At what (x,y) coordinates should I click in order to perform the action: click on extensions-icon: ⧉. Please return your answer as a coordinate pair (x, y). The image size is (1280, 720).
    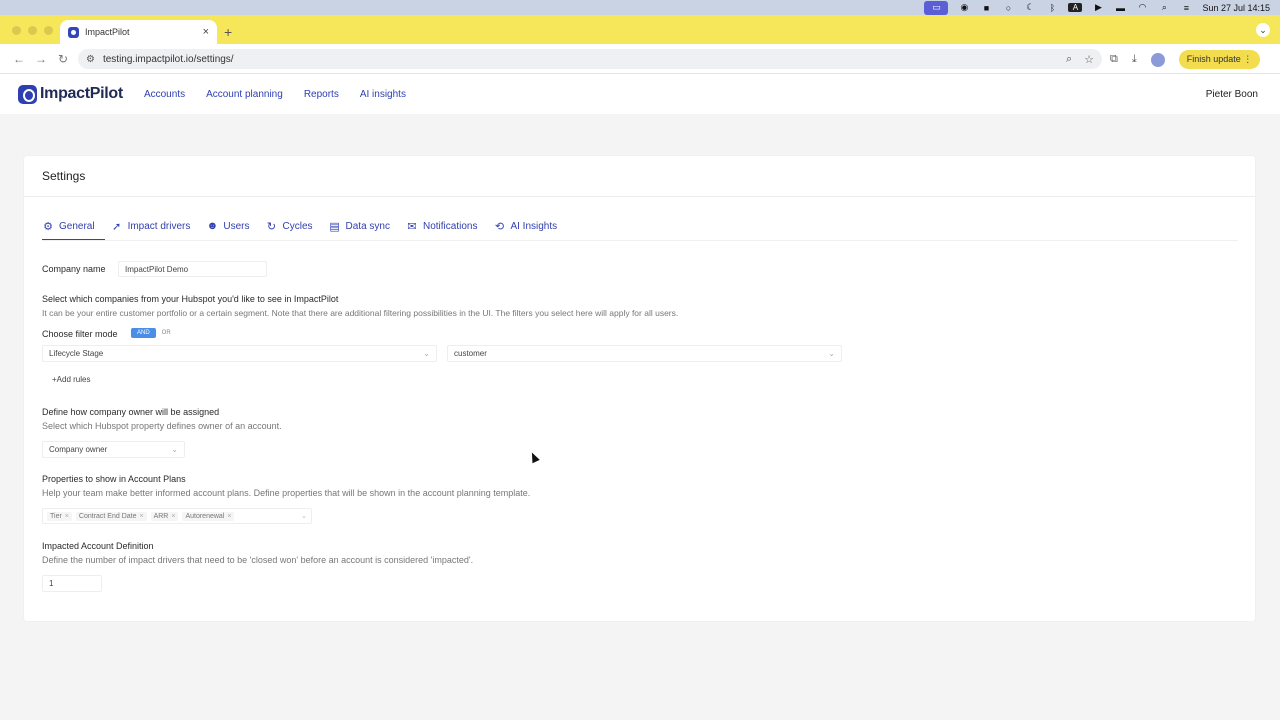
    Looking at the image, I should click on (1114, 59).